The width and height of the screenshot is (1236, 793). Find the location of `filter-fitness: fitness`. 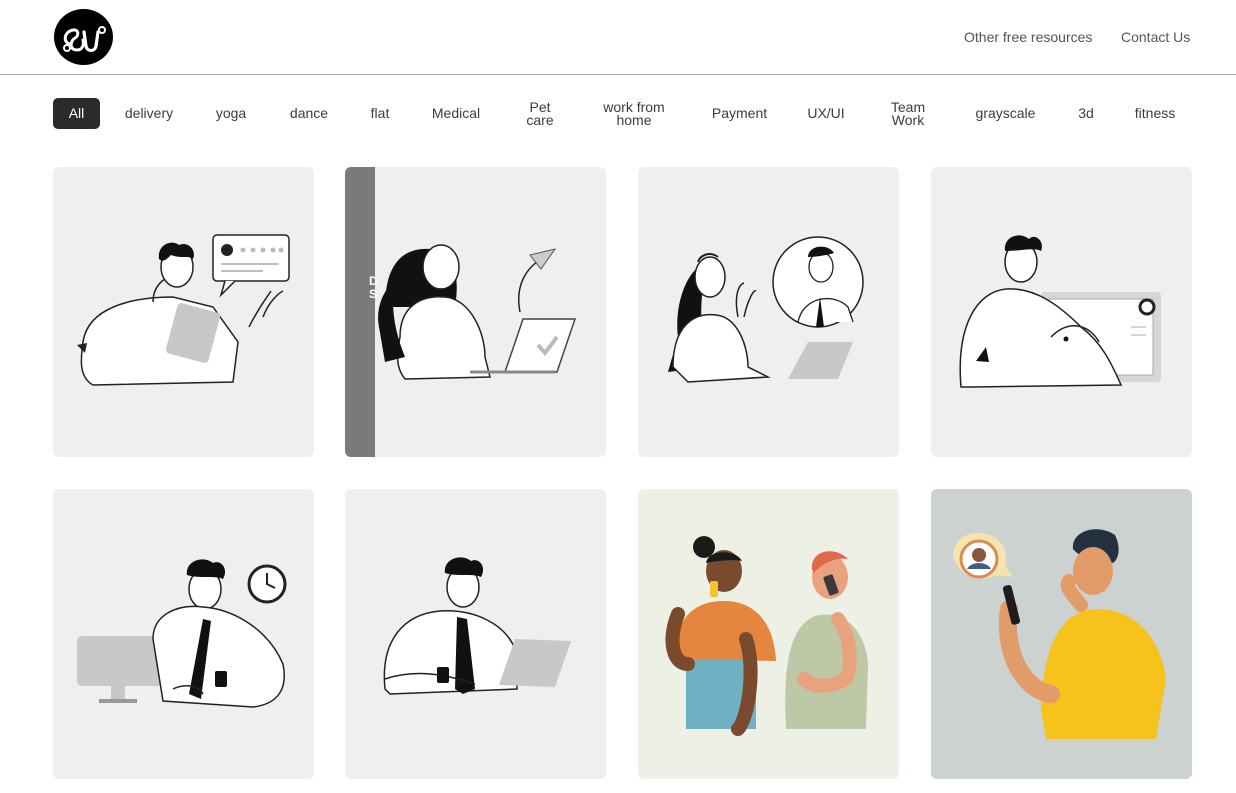

filter-fitness: fitness is located at coordinates (1155, 113).